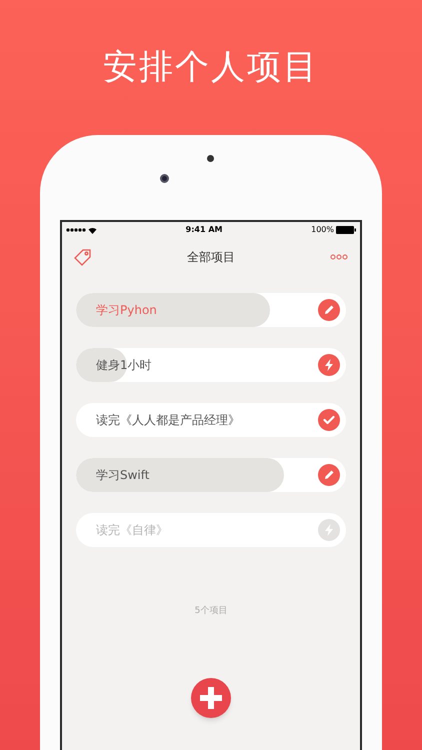 The width and height of the screenshot is (422, 750). What do you see at coordinates (122, 475) in the screenshot?
I see `project-title: 学习Swift` at bounding box center [122, 475].